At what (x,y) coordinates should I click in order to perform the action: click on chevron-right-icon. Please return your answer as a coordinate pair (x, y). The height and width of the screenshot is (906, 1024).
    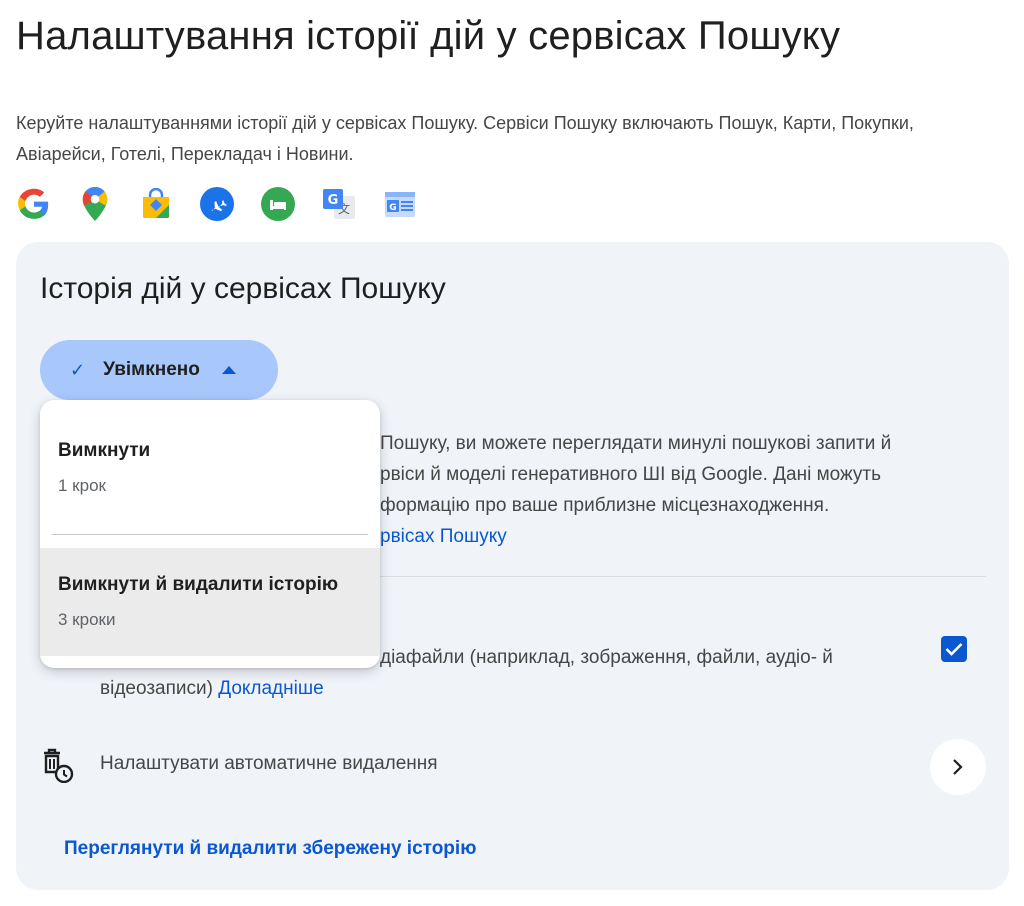
    Looking at the image, I should click on (958, 767).